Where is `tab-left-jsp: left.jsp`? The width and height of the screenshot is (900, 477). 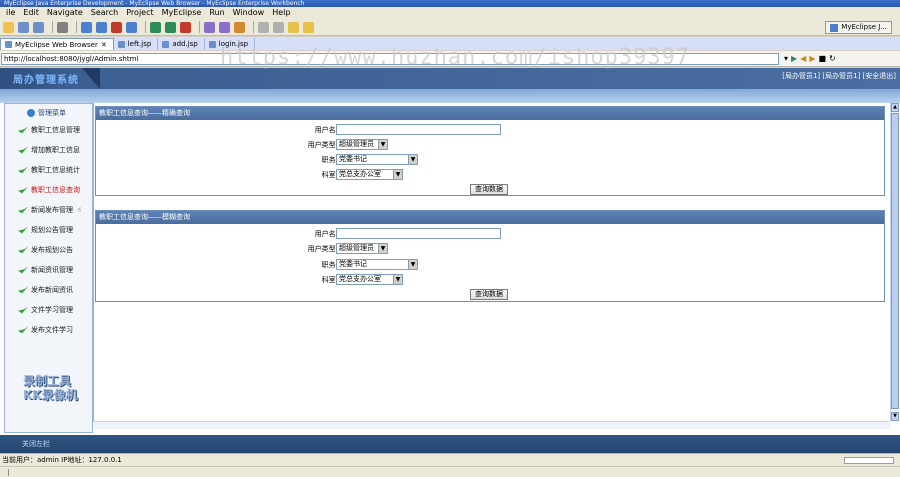 tab-left-jsp: left.jsp is located at coordinates (136, 44).